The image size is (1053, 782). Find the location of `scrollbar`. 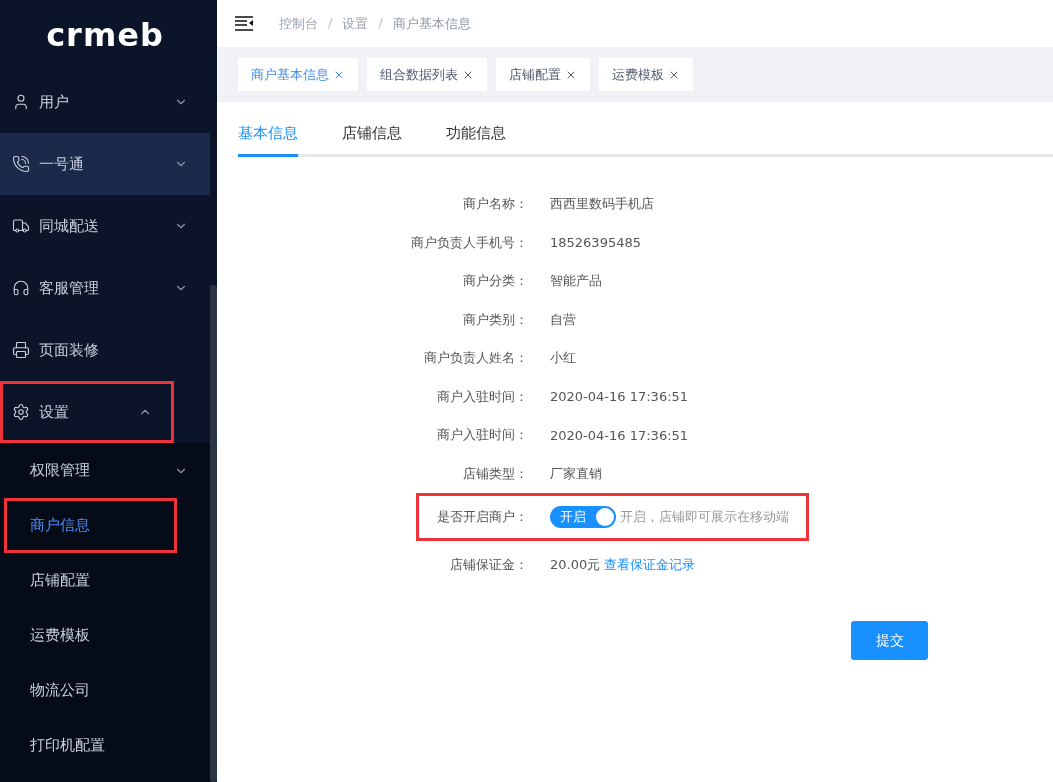

scrollbar is located at coordinates (213, 533).